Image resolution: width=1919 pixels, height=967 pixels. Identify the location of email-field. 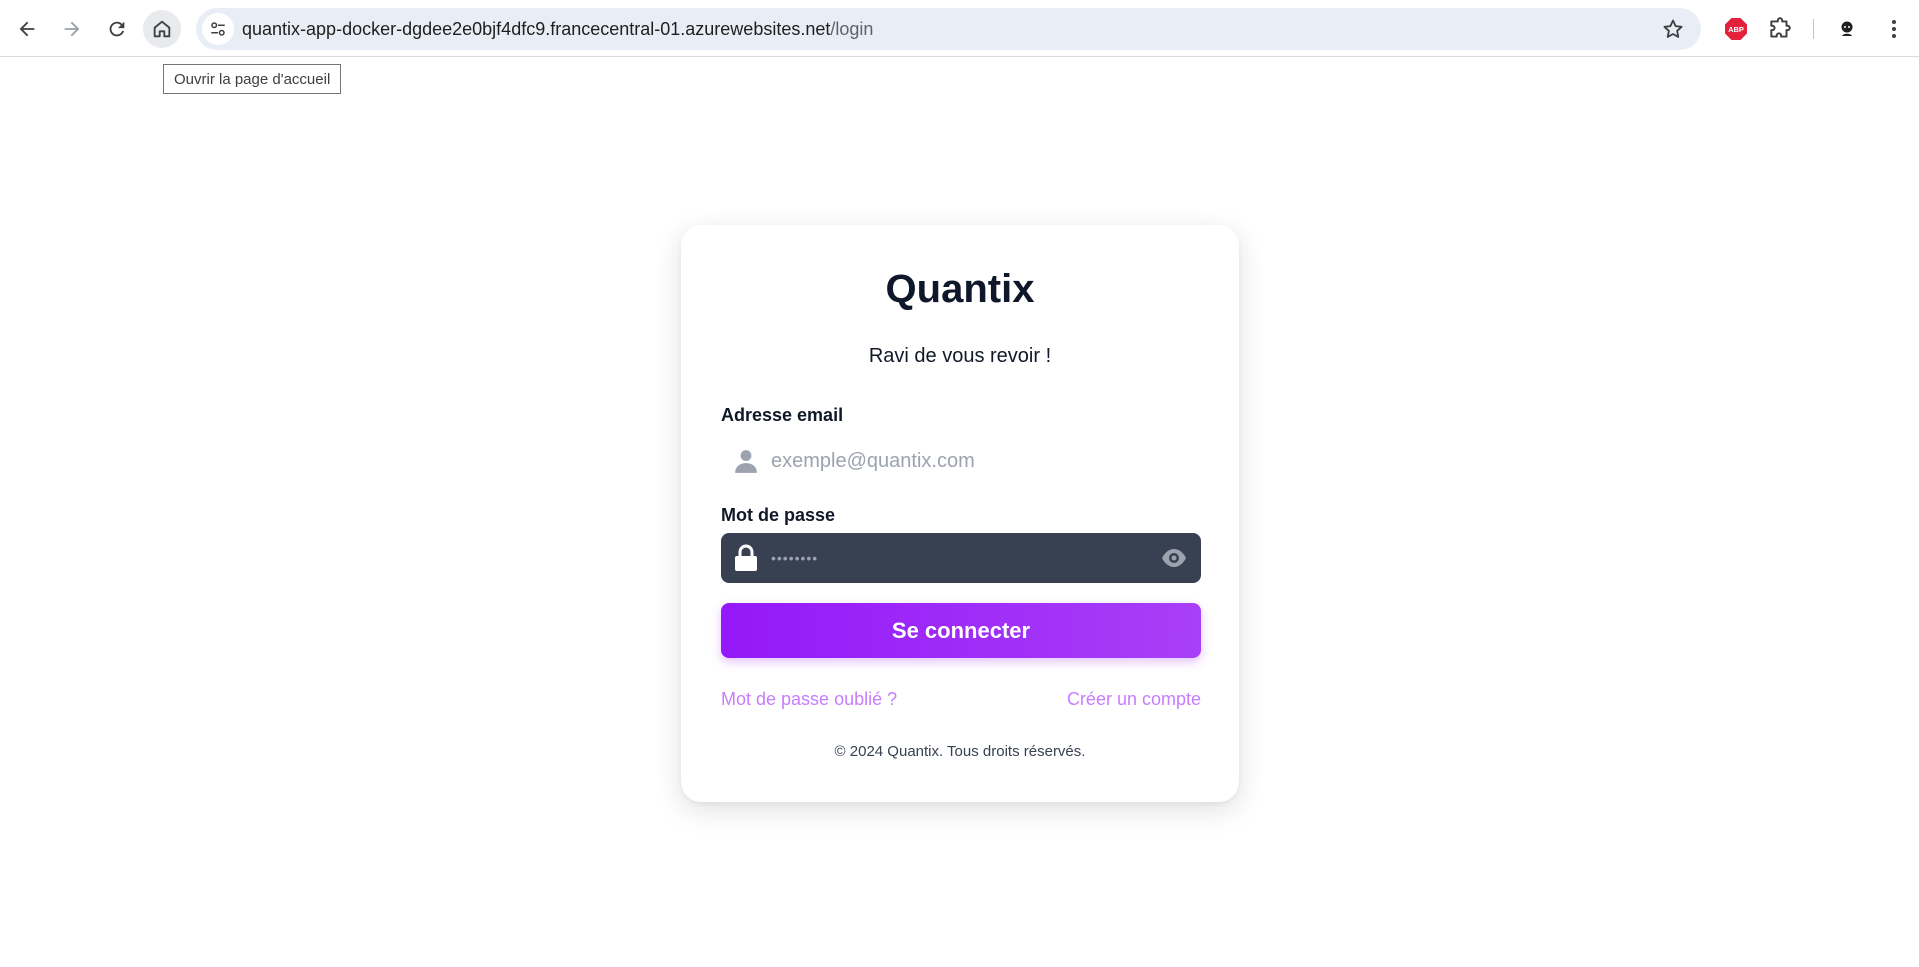
(961, 461).